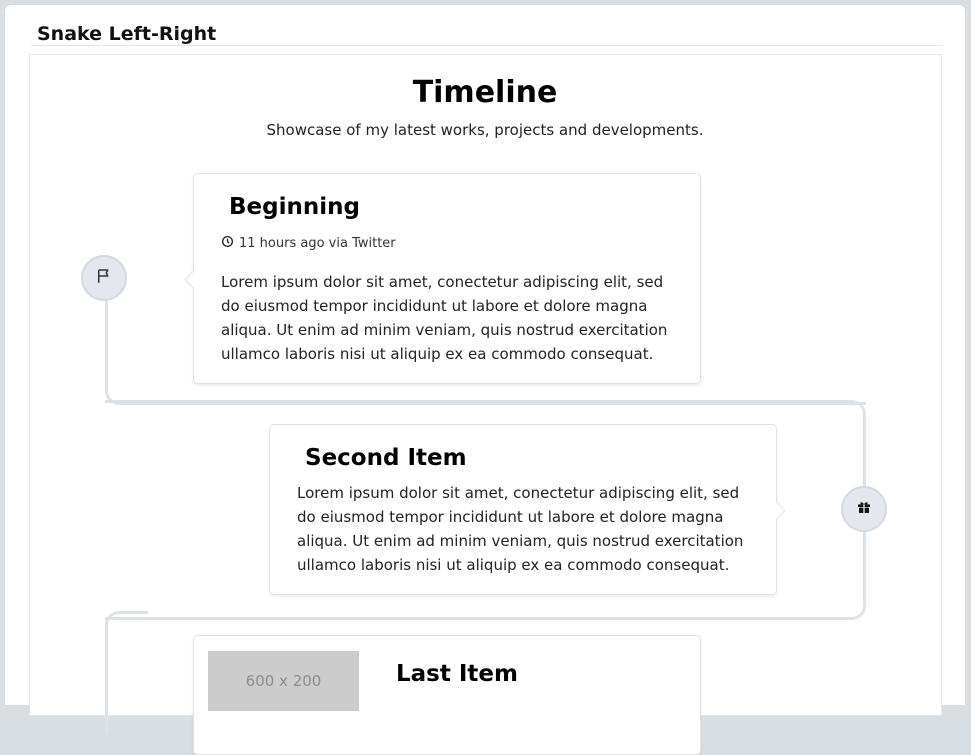  I want to click on card-title: Second Item, so click(386, 458).